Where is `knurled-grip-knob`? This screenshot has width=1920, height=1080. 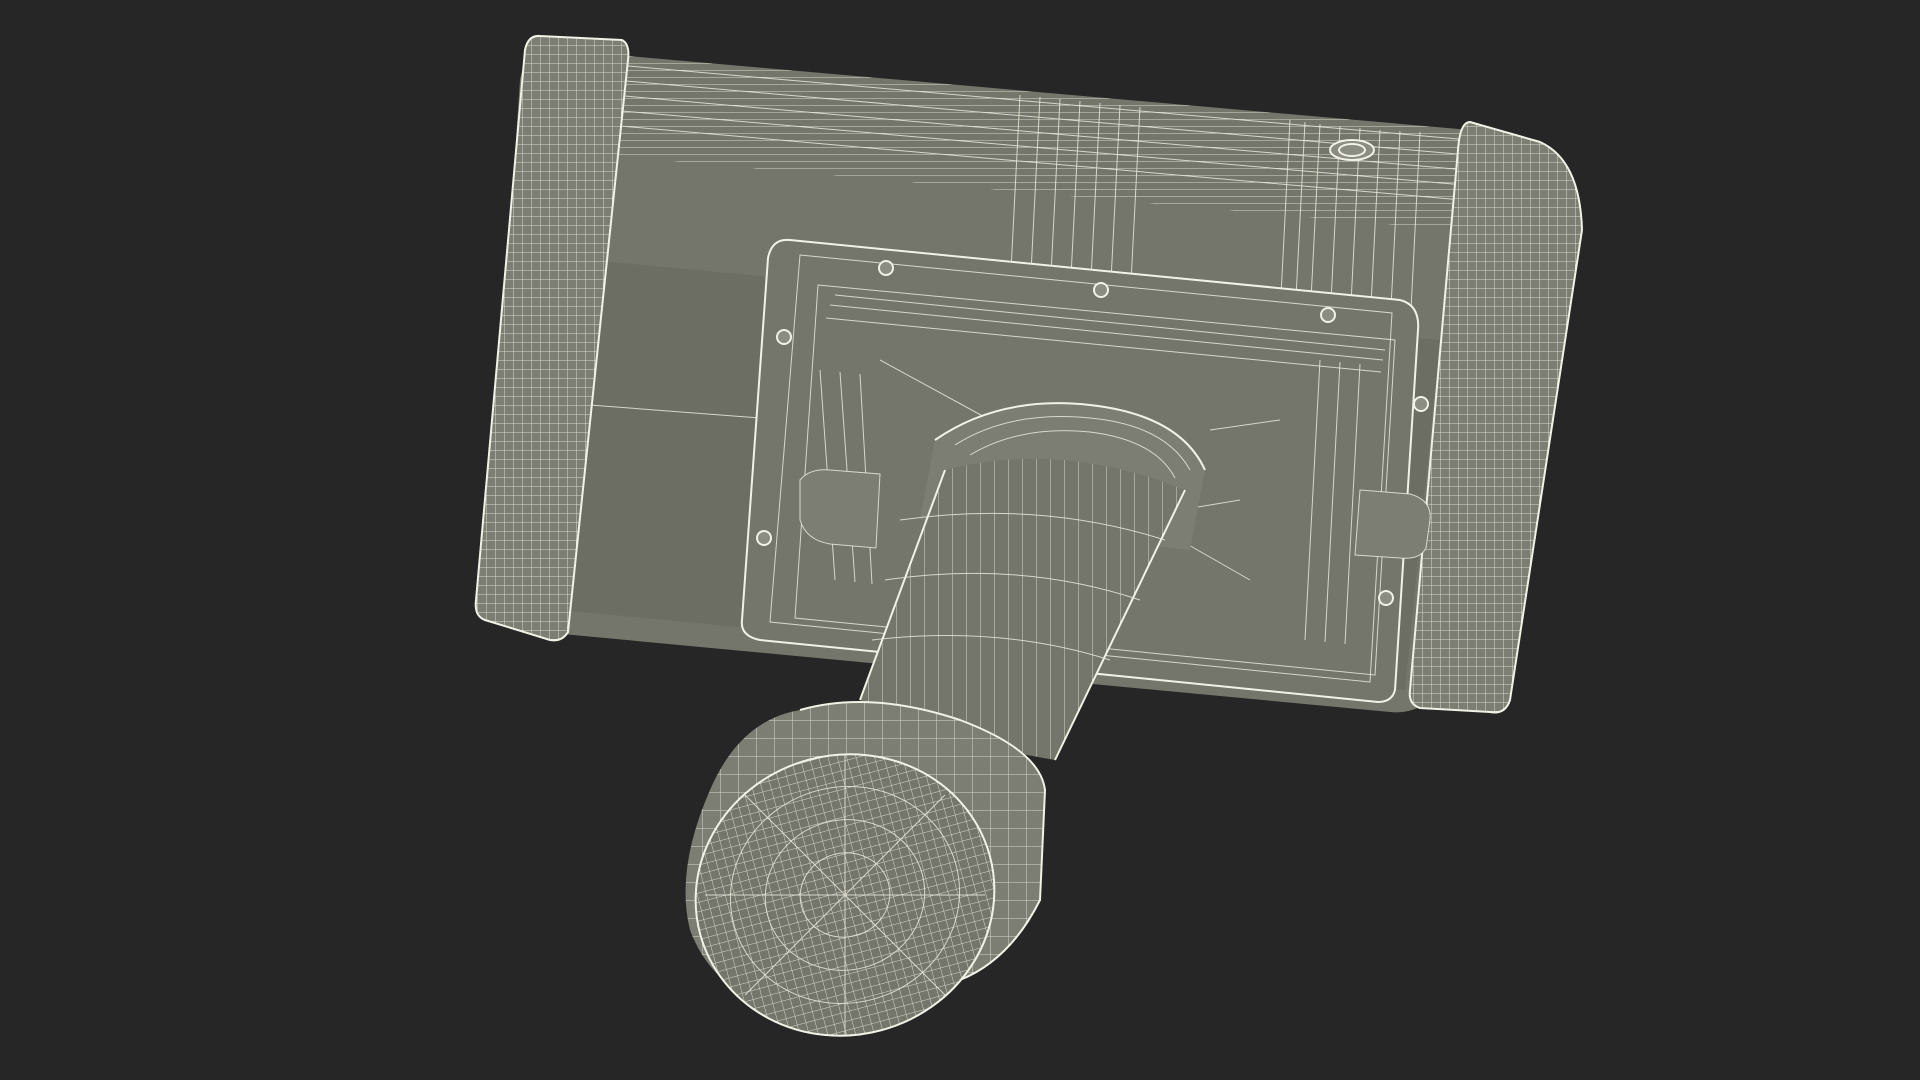 knurled-grip-knob is located at coordinates (866, 869).